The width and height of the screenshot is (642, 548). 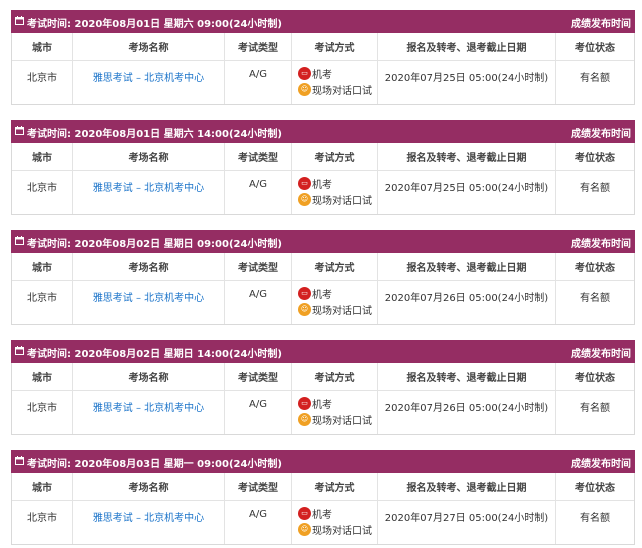 What do you see at coordinates (42, 302) in the screenshot?
I see `city-cell: 北京市` at bounding box center [42, 302].